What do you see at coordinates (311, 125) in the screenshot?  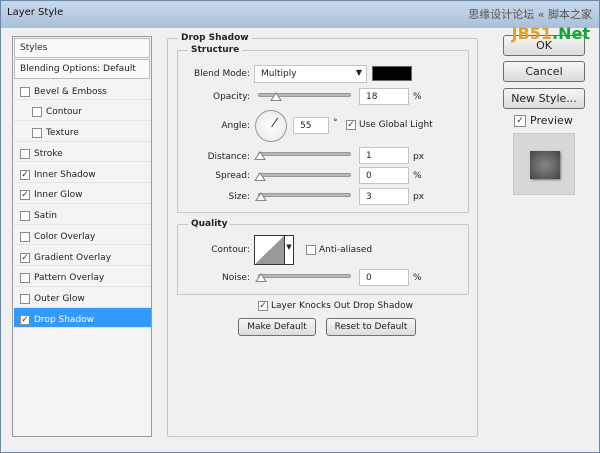 I see `angle-input: 55` at bounding box center [311, 125].